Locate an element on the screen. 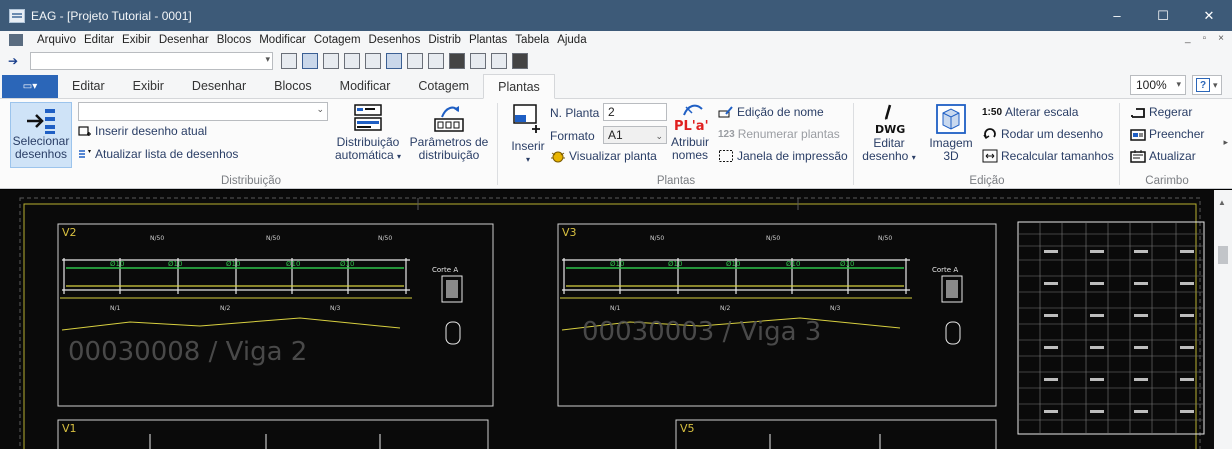 This screenshot has height=449, width=1232. recalcular-tamanhos-button: Recalcular tamanhos is located at coordinates (1048, 156).